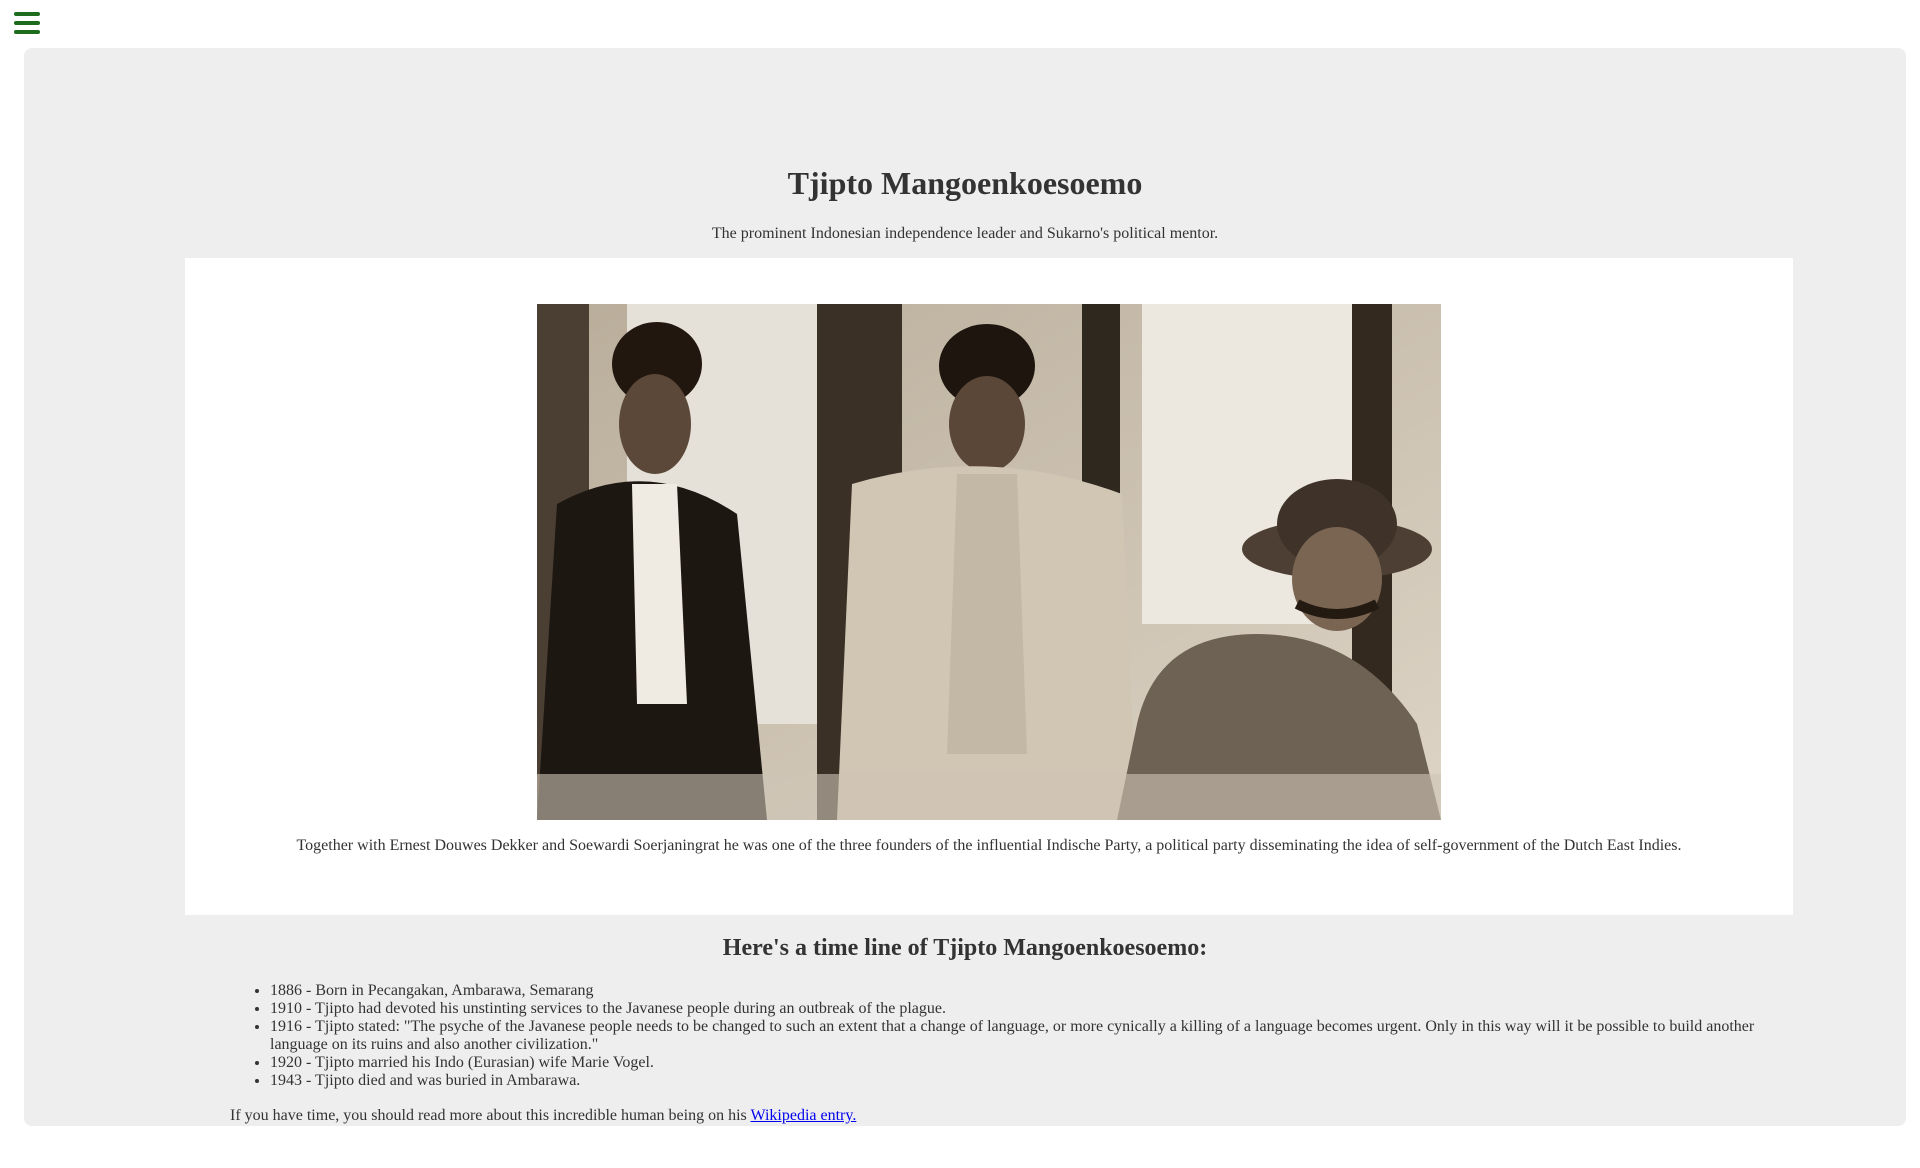  Describe the element at coordinates (803, 1115) in the screenshot. I see `wikipedia-link: Wikipedia entry.` at that location.